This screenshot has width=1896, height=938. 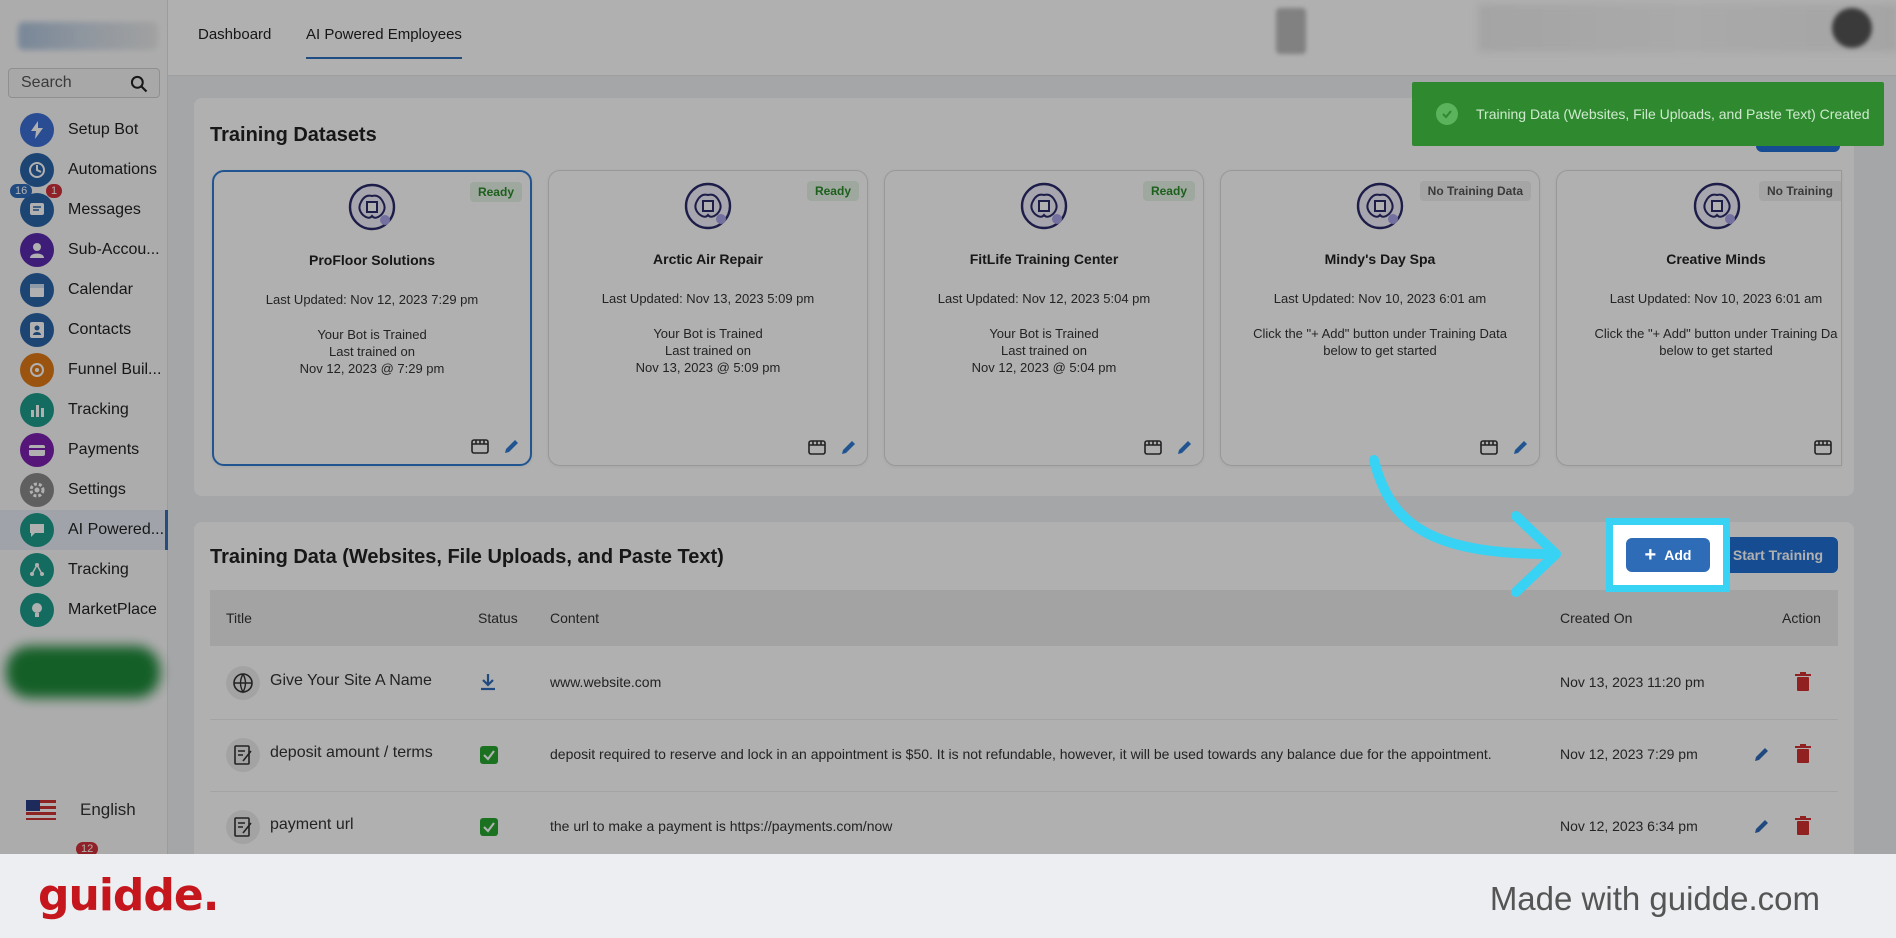 What do you see at coordinates (84, 83) in the screenshot?
I see `search-input: Search` at bounding box center [84, 83].